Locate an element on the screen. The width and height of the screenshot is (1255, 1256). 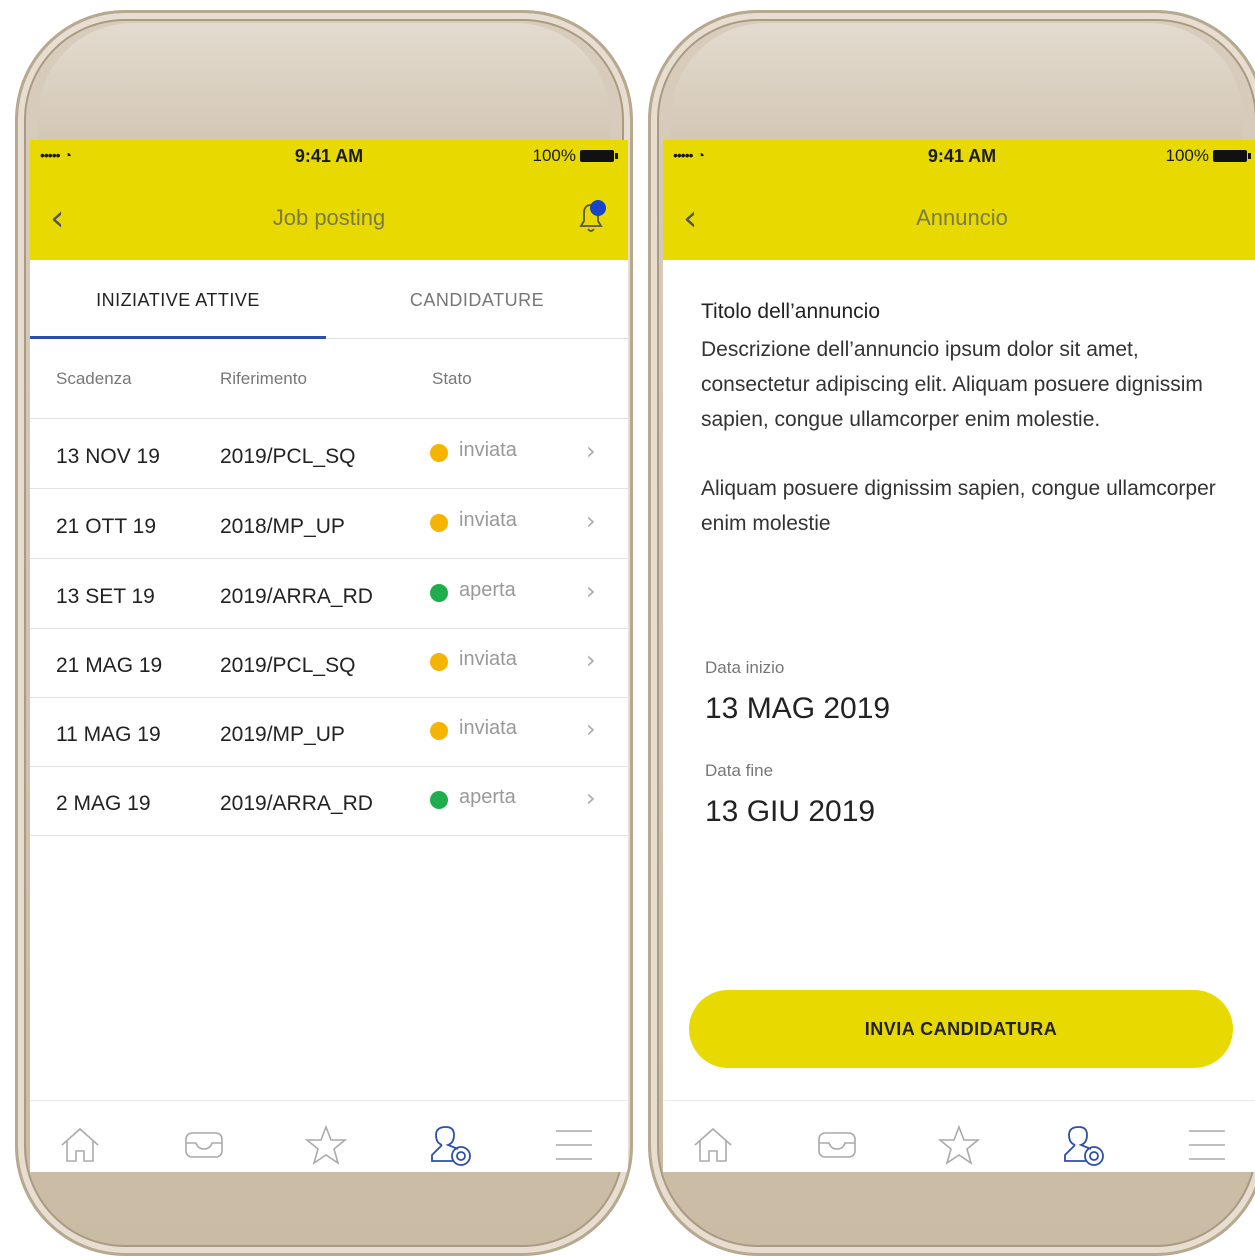
page-title: Job posting is located at coordinates (329, 217).